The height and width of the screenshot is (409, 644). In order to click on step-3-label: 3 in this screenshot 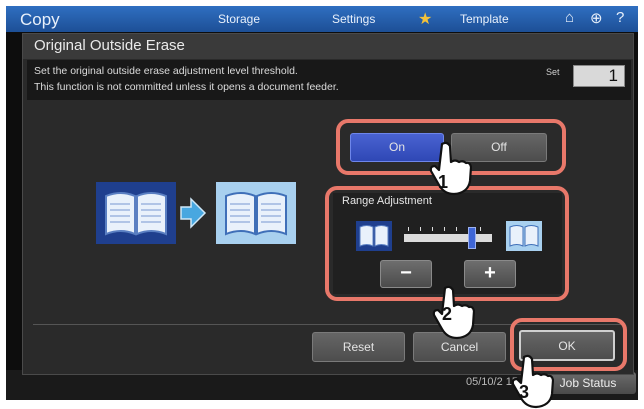, I will do `click(524, 392)`.